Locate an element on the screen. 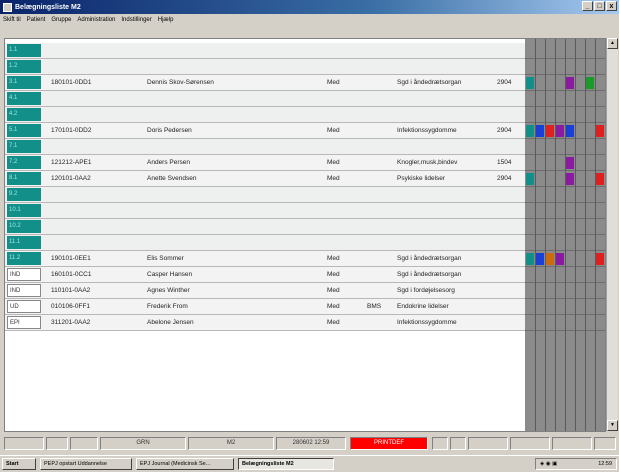 This screenshot has width=619, height=472. tray-icons: ◈ ◉ ▣ is located at coordinates (549, 464).